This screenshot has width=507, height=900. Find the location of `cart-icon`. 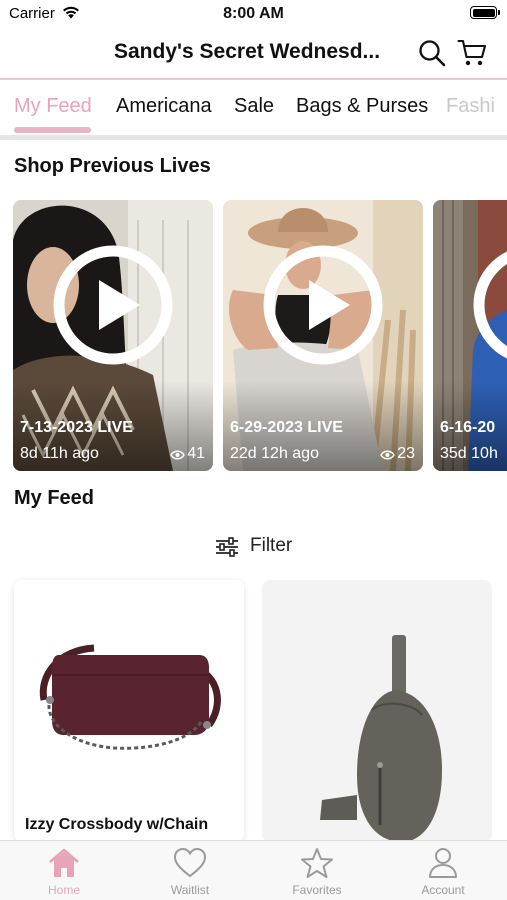

cart-icon is located at coordinates (472, 53).